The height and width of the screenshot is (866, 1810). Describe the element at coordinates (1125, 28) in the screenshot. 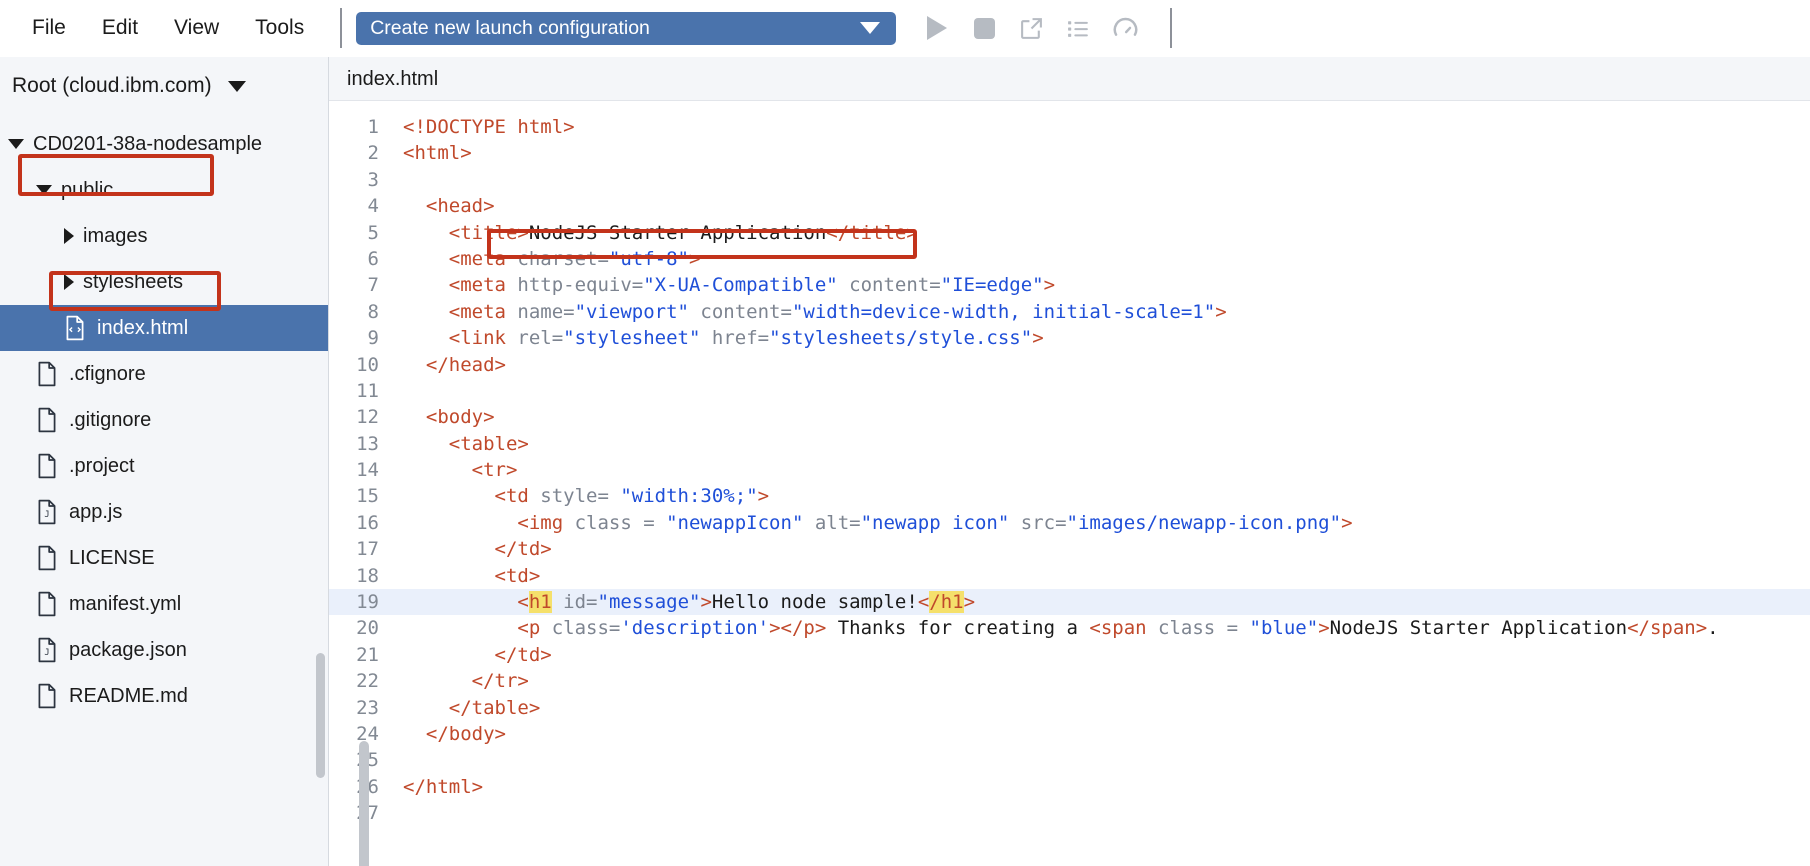

I see `gauge-button` at that location.